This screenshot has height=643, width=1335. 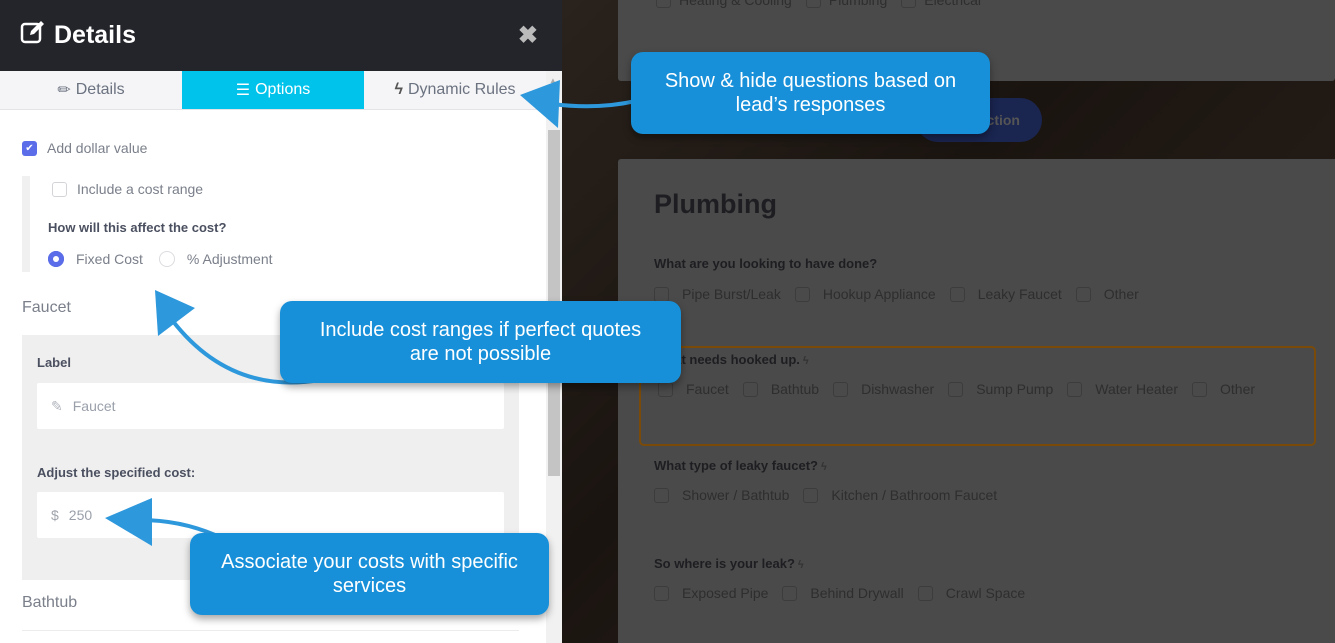 I want to click on list-icon: ☰, so click(x=243, y=90).